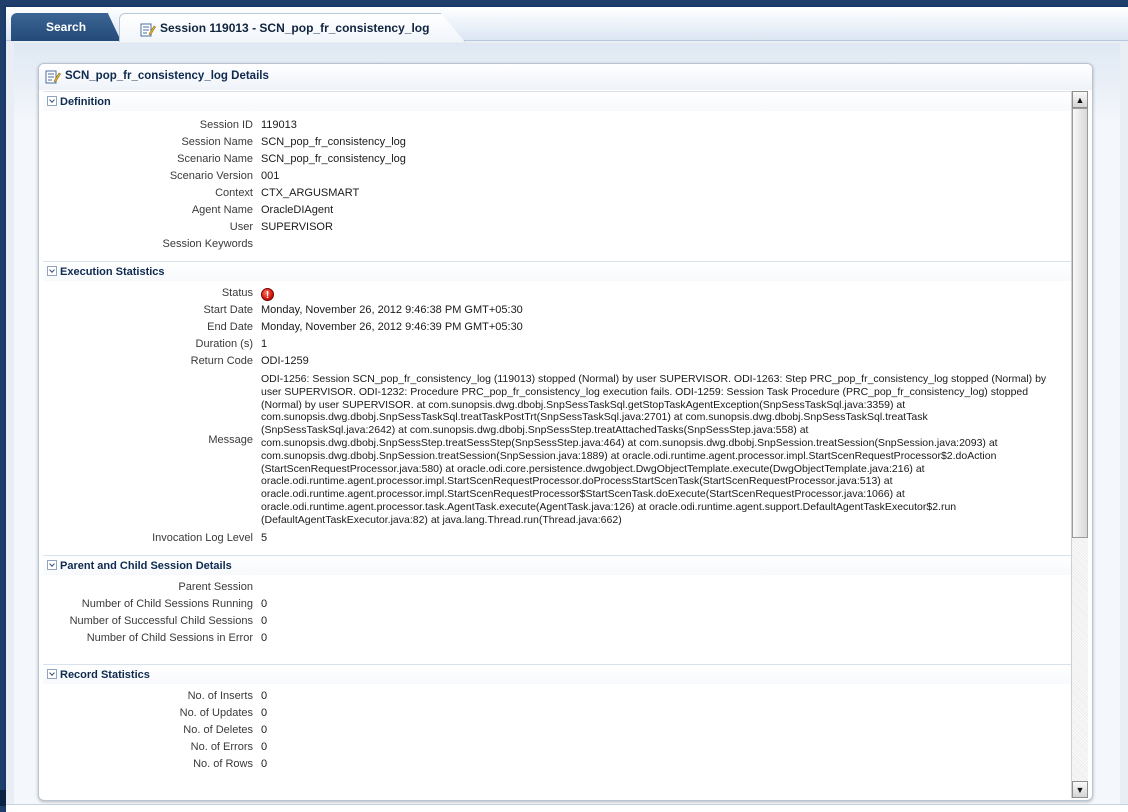 This screenshot has width=1128, height=812. What do you see at coordinates (241, 227) in the screenshot?
I see `field-label: User` at bounding box center [241, 227].